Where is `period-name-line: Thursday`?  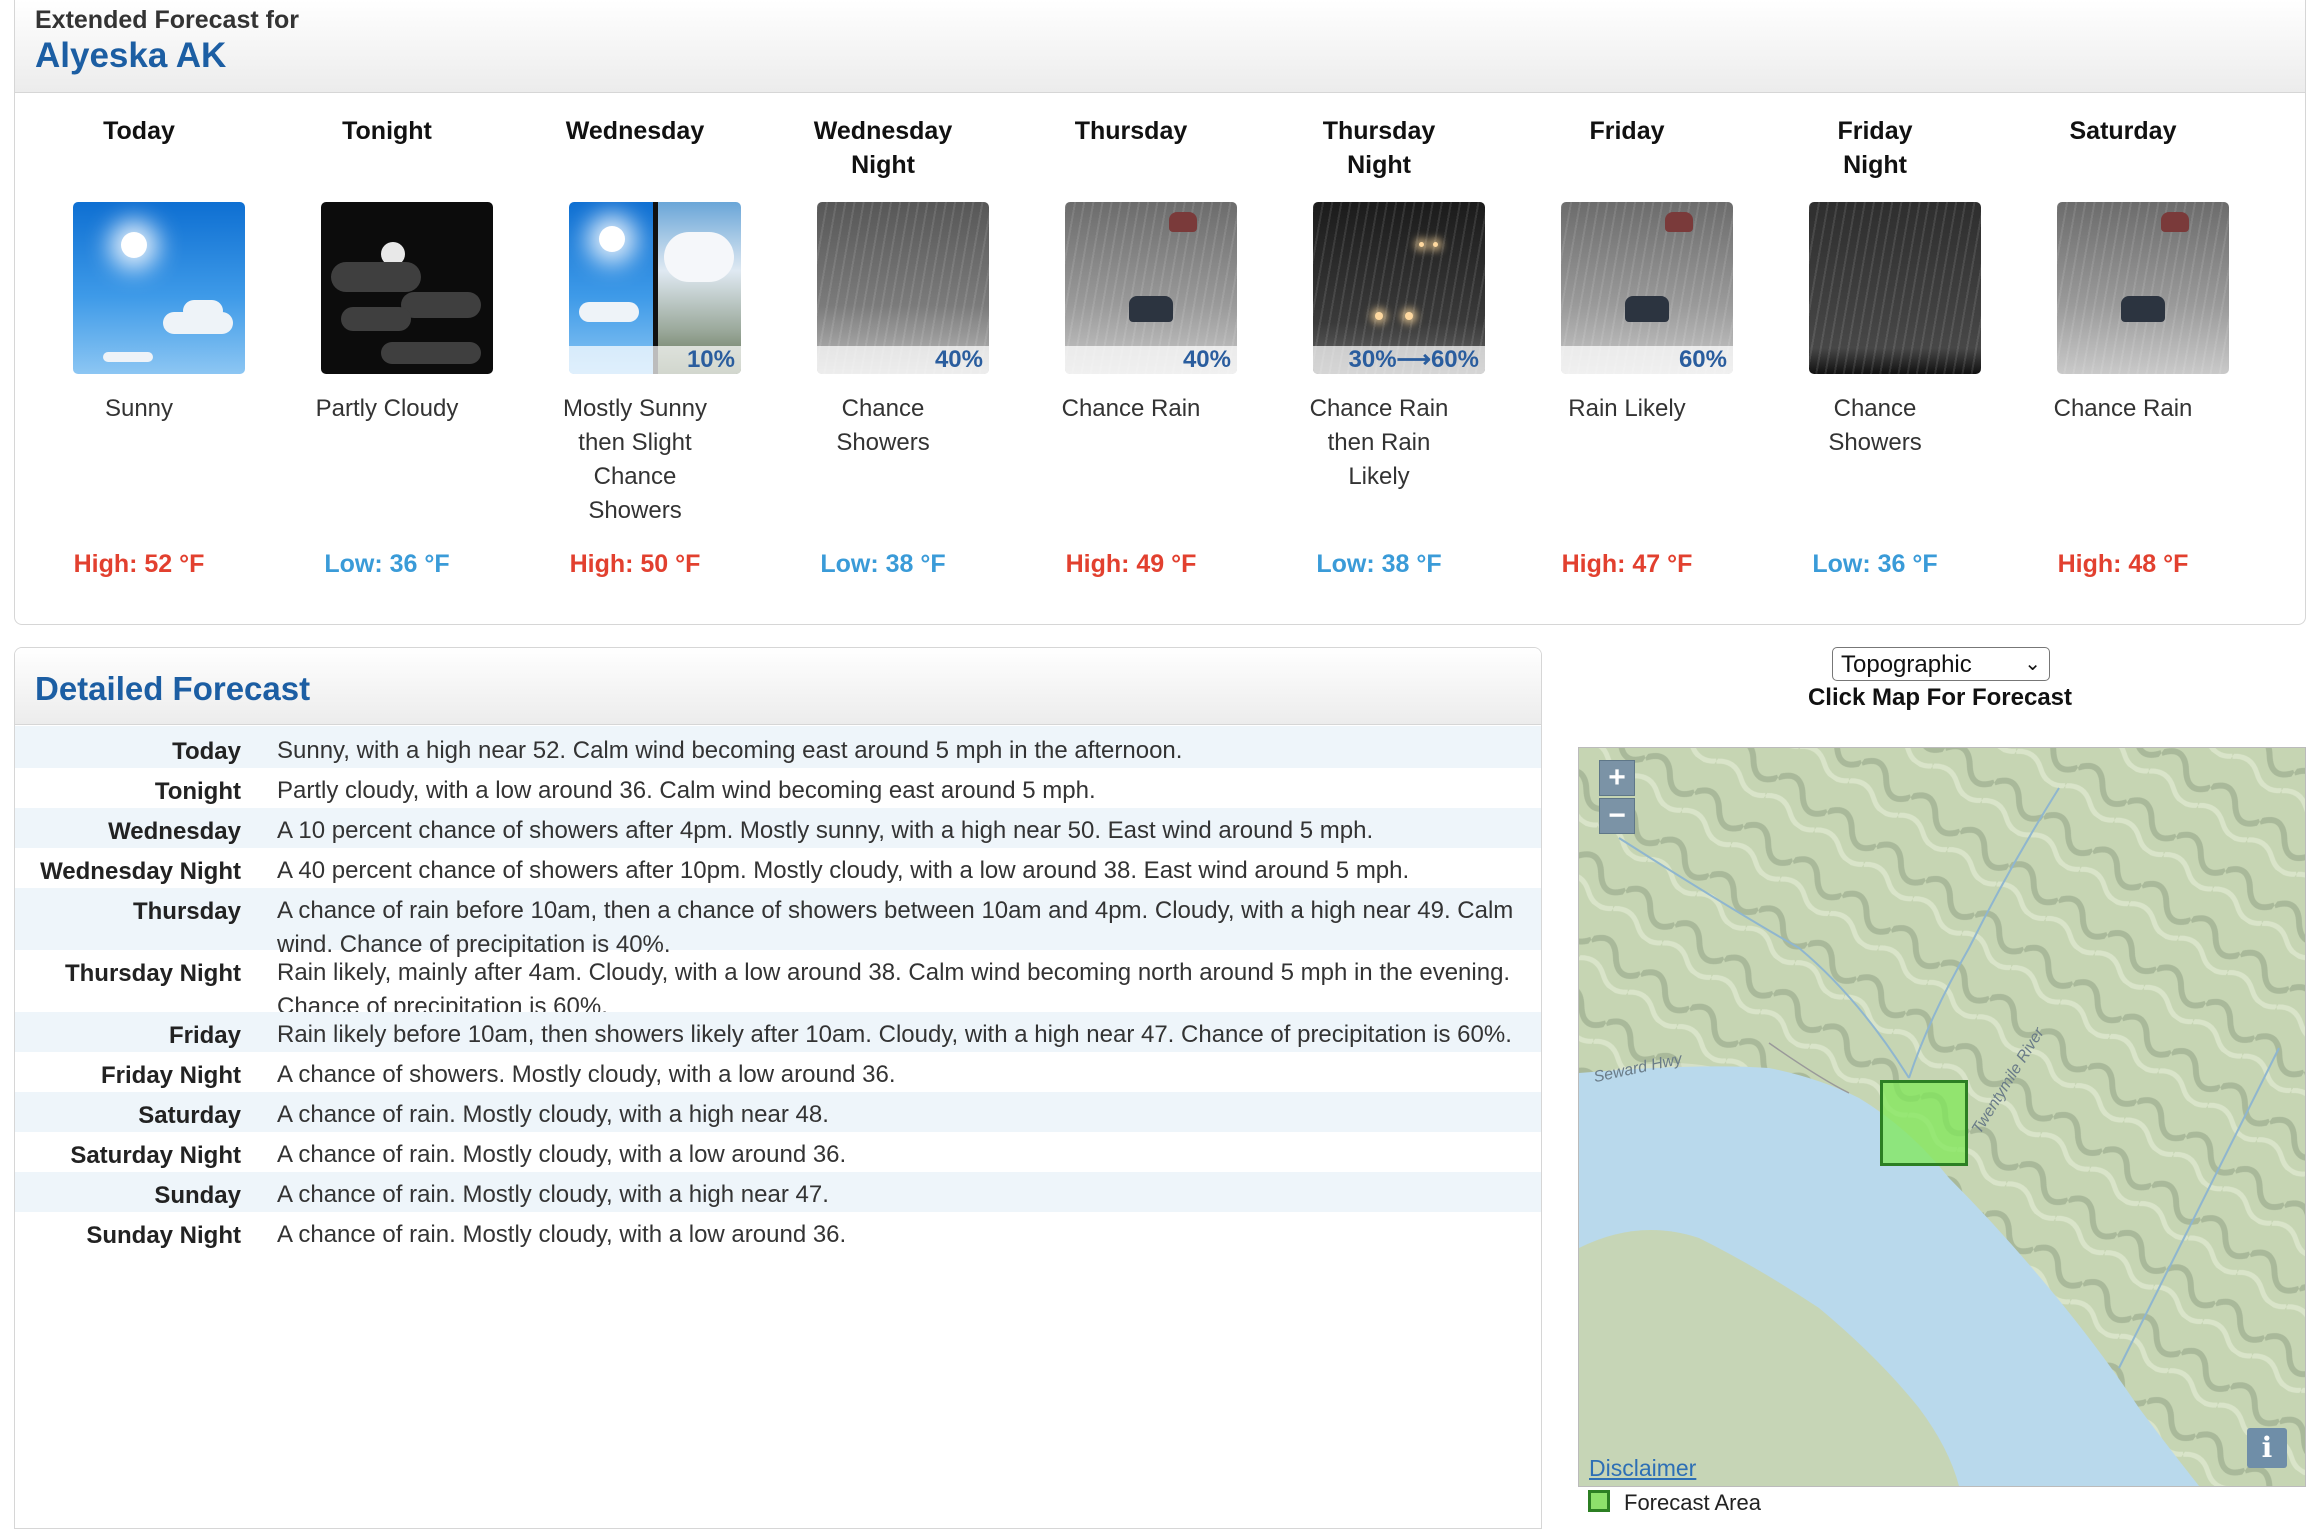 period-name-line: Thursday is located at coordinates (1379, 131).